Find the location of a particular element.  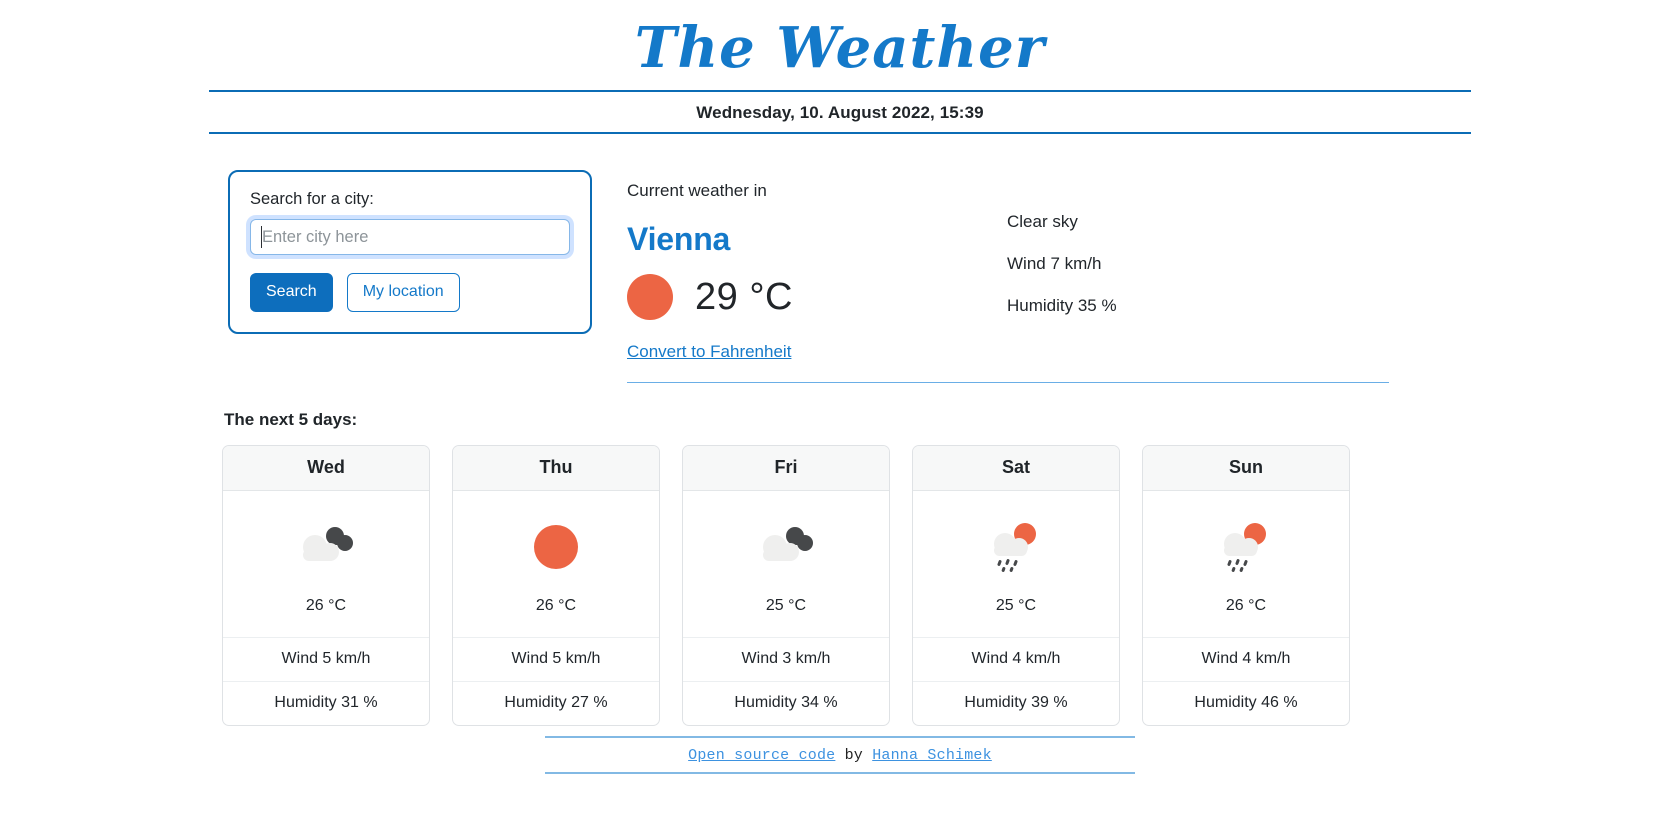

forecast-card: Sat 25 °C Wind 4 km/h Humidity 39 % is located at coordinates (1016, 586).